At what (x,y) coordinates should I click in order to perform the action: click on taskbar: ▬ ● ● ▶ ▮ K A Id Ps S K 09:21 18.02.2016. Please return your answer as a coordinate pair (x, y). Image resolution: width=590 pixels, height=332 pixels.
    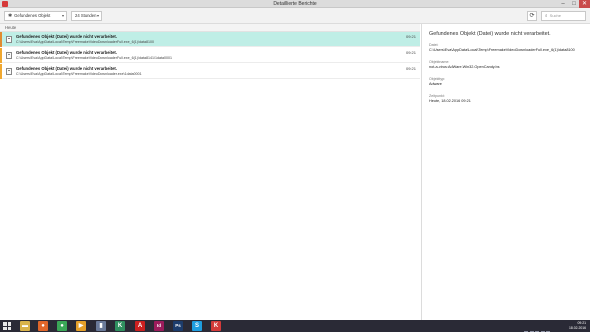
    Looking at the image, I should click on (295, 326).